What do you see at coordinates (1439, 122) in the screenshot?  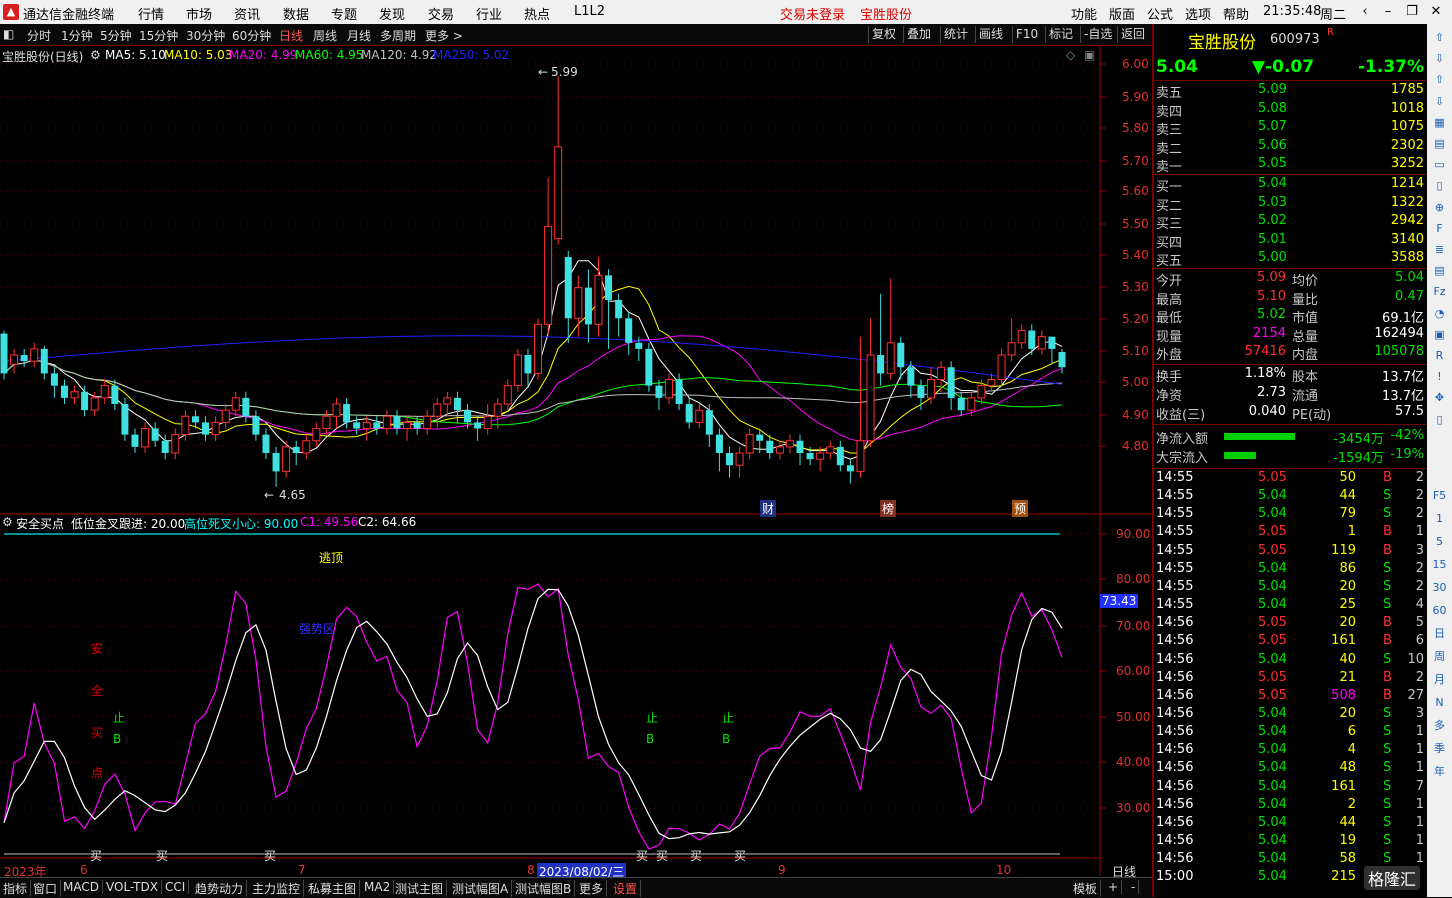 I see `chart-icon: ▦` at bounding box center [1439, 122].